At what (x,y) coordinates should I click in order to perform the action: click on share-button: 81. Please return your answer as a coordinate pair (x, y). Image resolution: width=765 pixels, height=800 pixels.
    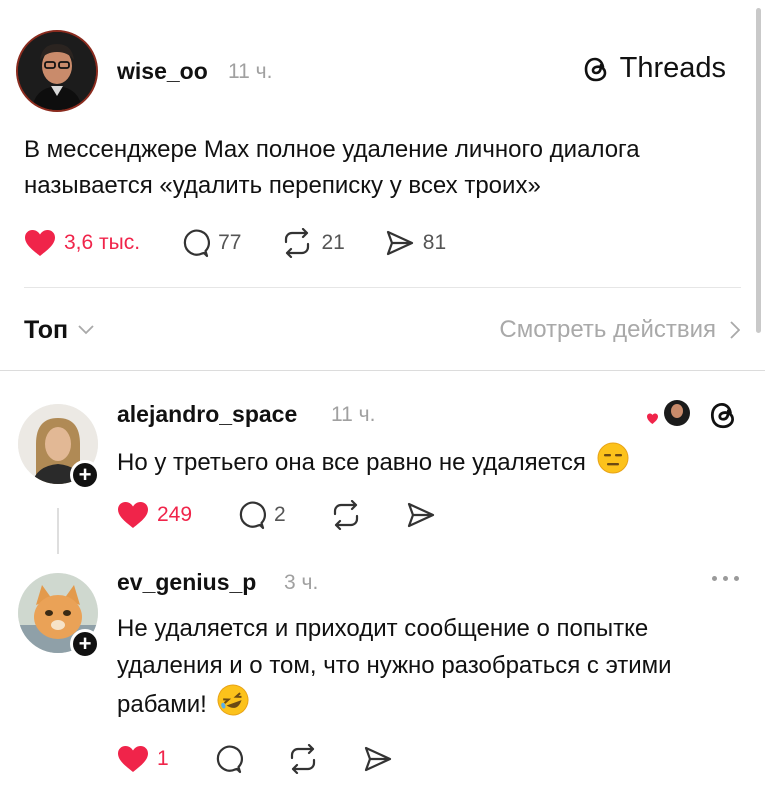
    Looking at the image, I should click on (415, 243).